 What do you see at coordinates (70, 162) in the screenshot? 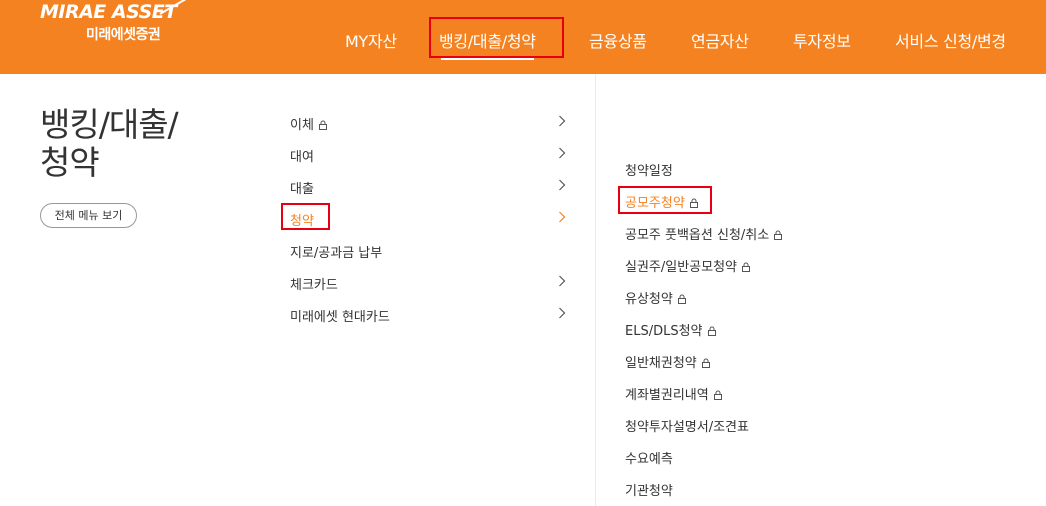
I see `page-title-line2: 청약` at bounding box center [70, 162].